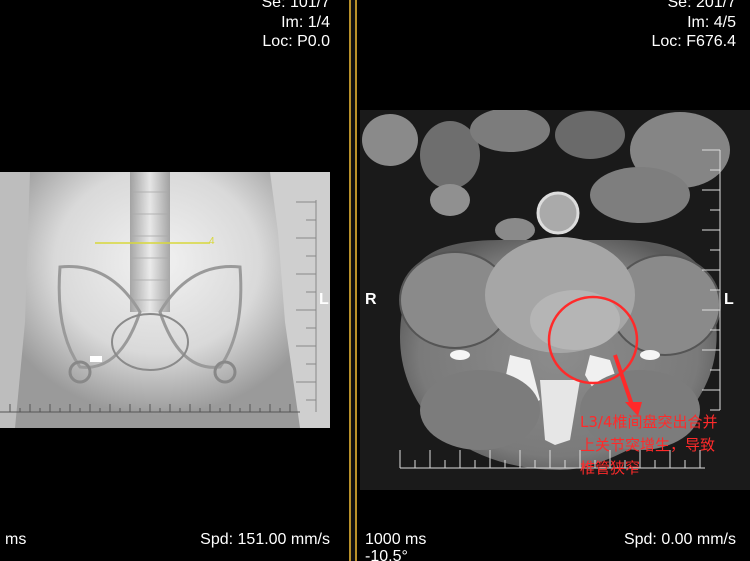 The width and height of the screenshot is (750, 561). Describe the element at coordinates (702, 5) in the screenshot. I see `series-label: Se: 201/7` at that location.